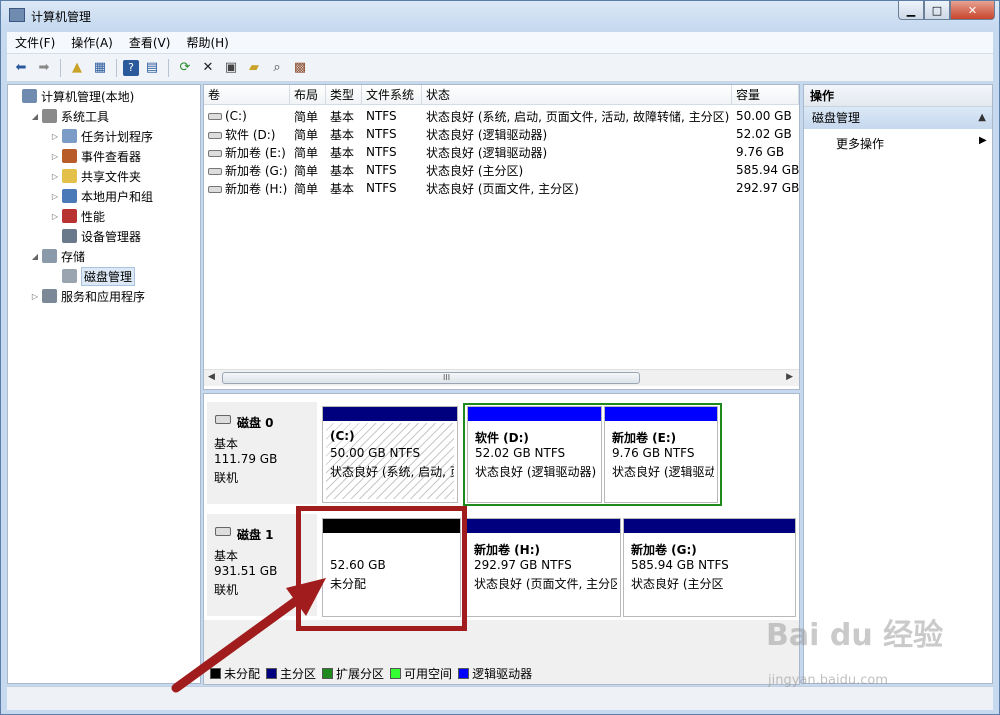 The image size is (1000, 715). Describe the element at coordinates (21, 68) in the screenshot. I see `back-icon: ⬅` at that location.